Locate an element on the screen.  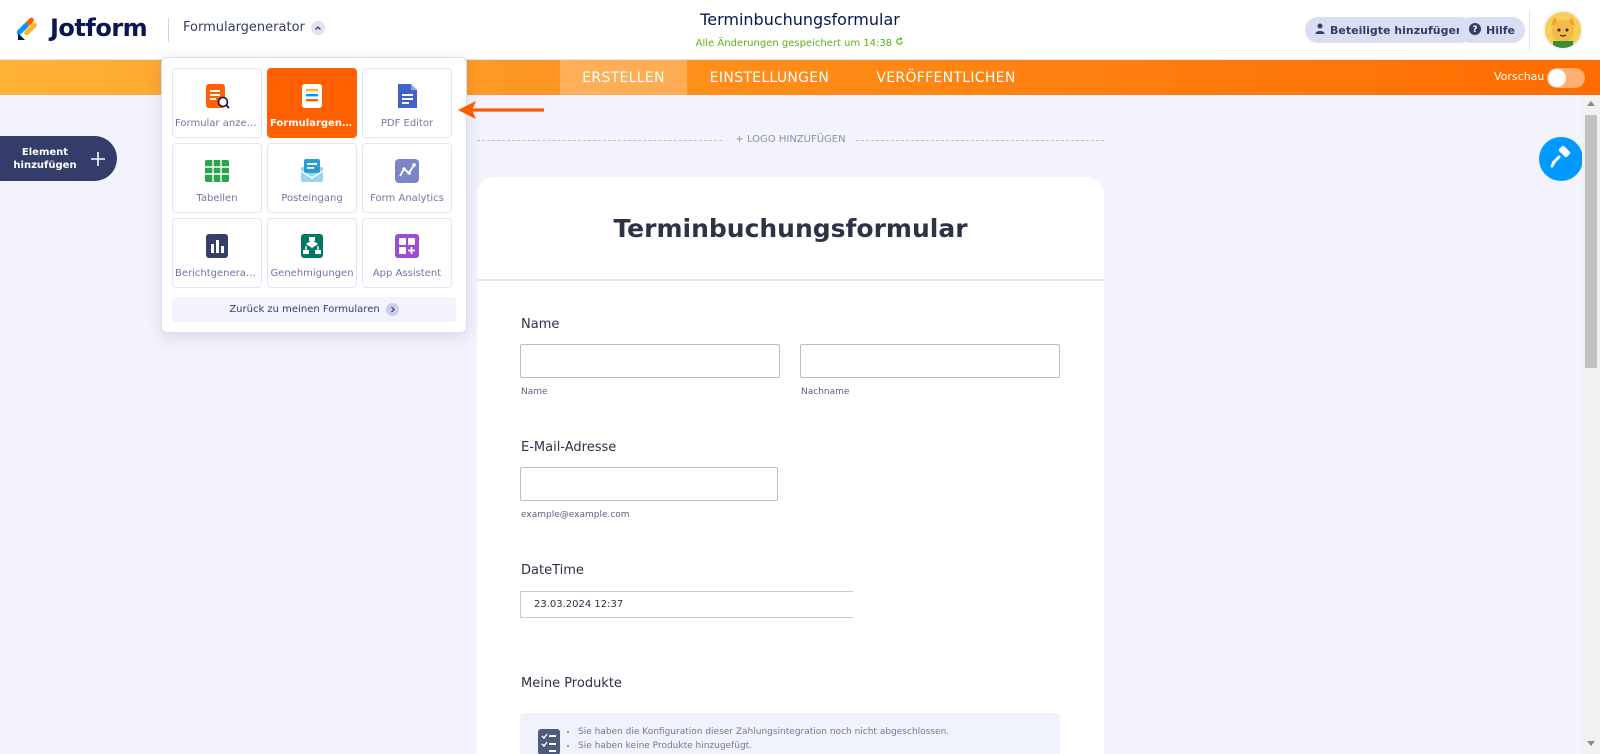
email-sublabel: example@example.com is located at coordinates (575, 515).